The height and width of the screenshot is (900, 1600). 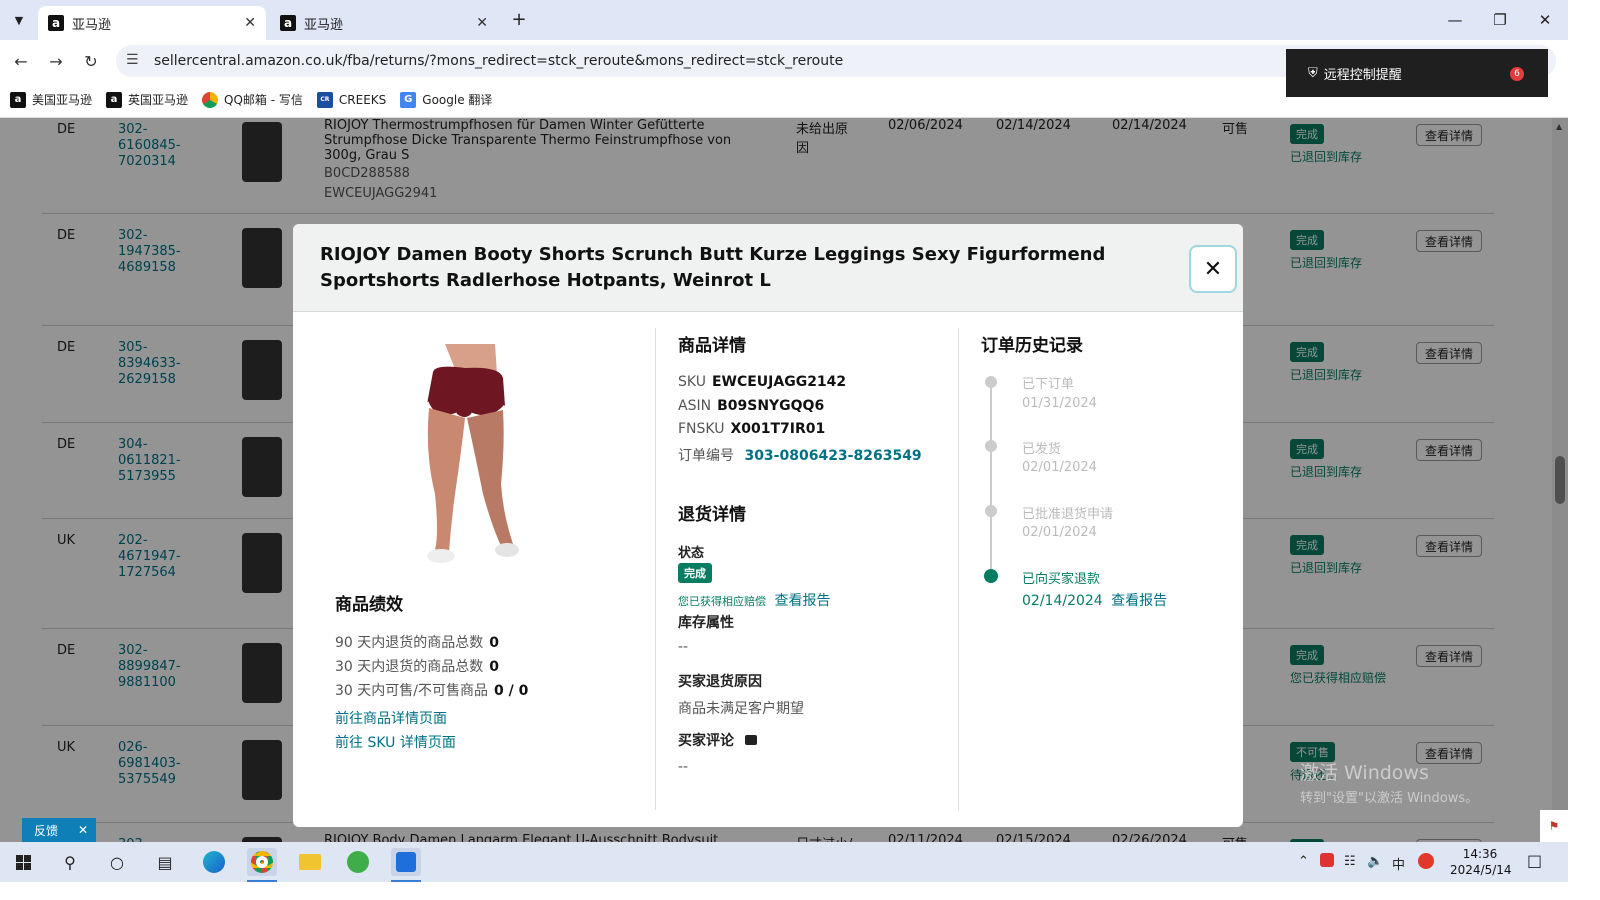 What do you see at coordinates (56, 61) in the screenshot?
I see `forward-button: →` at bounding box center [56, 61].